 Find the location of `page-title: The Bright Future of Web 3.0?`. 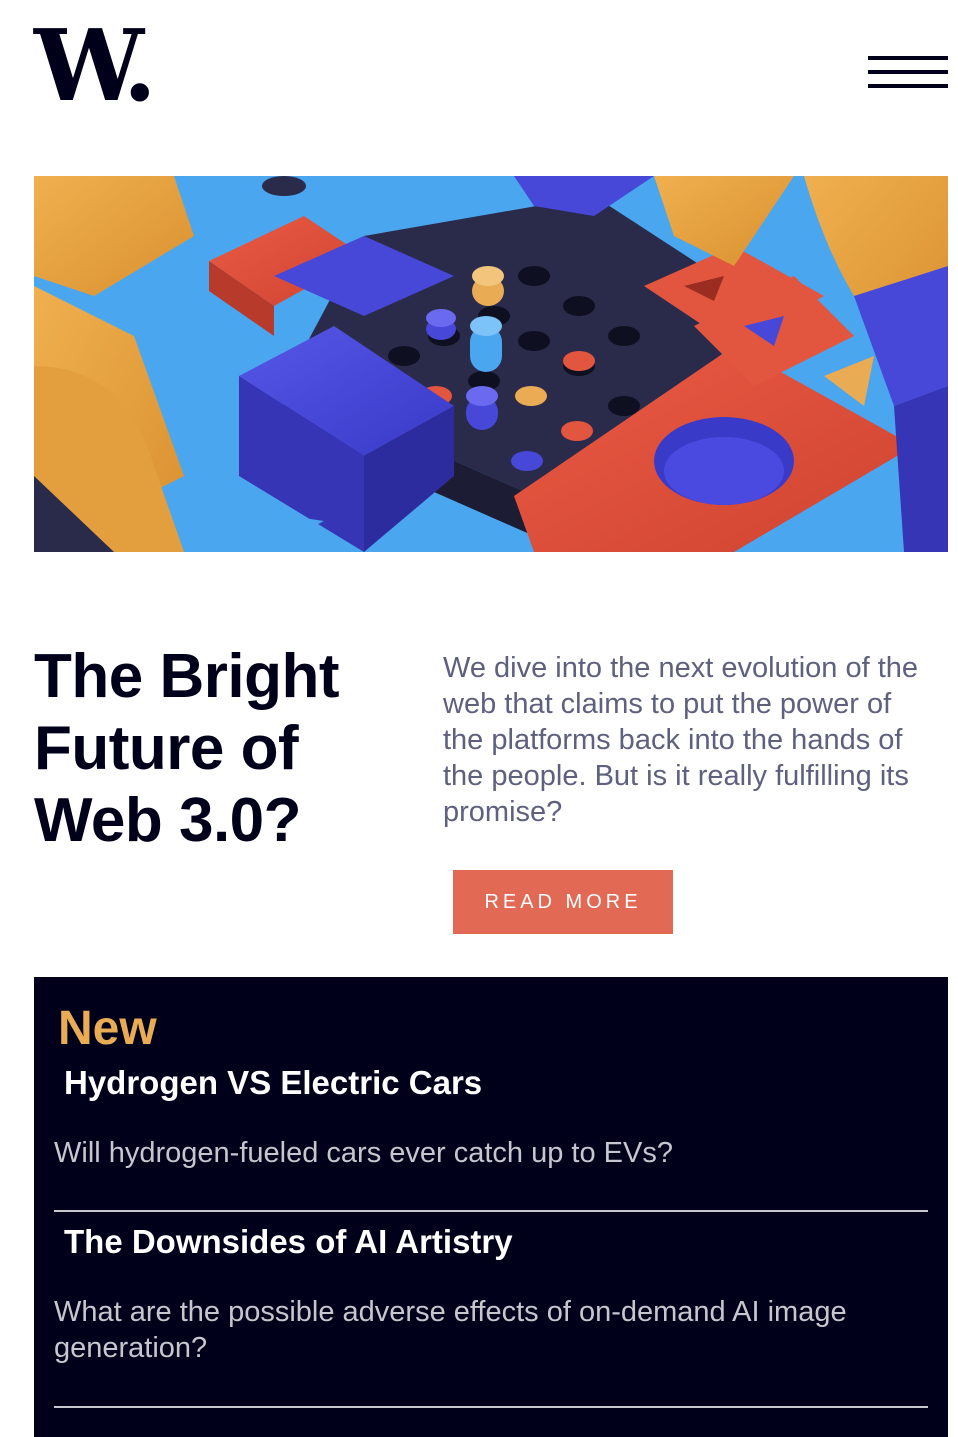

page-title: The Bright Future of Web 3.0? is located at coordinates (186, 748).